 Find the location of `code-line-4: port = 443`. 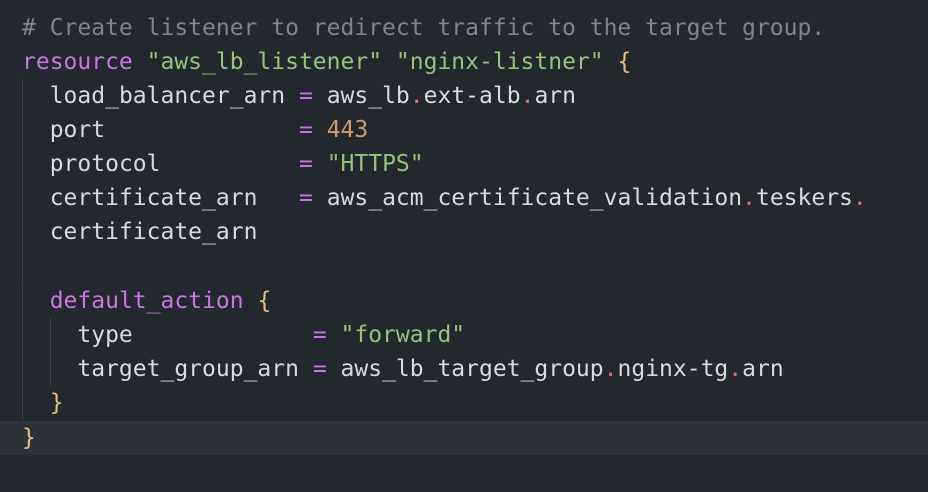

code-line-4: port = 443 is located at coordinates (464, 130).